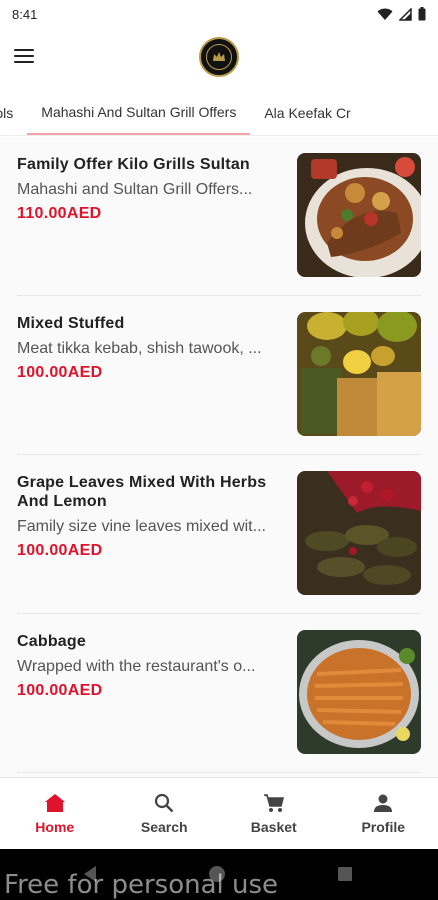 The image size is (438, 900). Describe the element at coordinates (133, 164) in the screenshot. I see `item-title: Family Offer Kilo Grills Sultan` at that location.